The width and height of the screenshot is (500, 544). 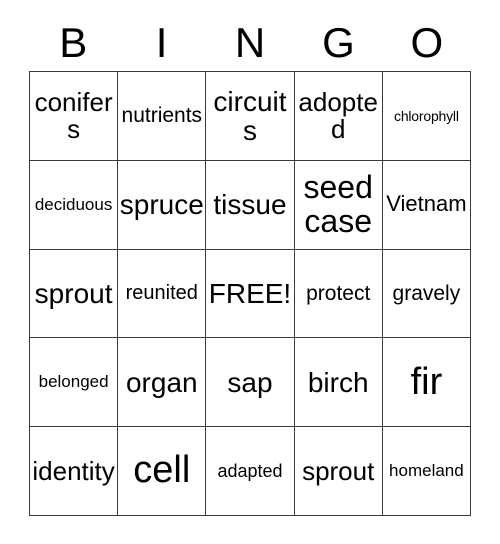 I want to click on bingo-cell-i5: cell, so click(x=162, y=471).